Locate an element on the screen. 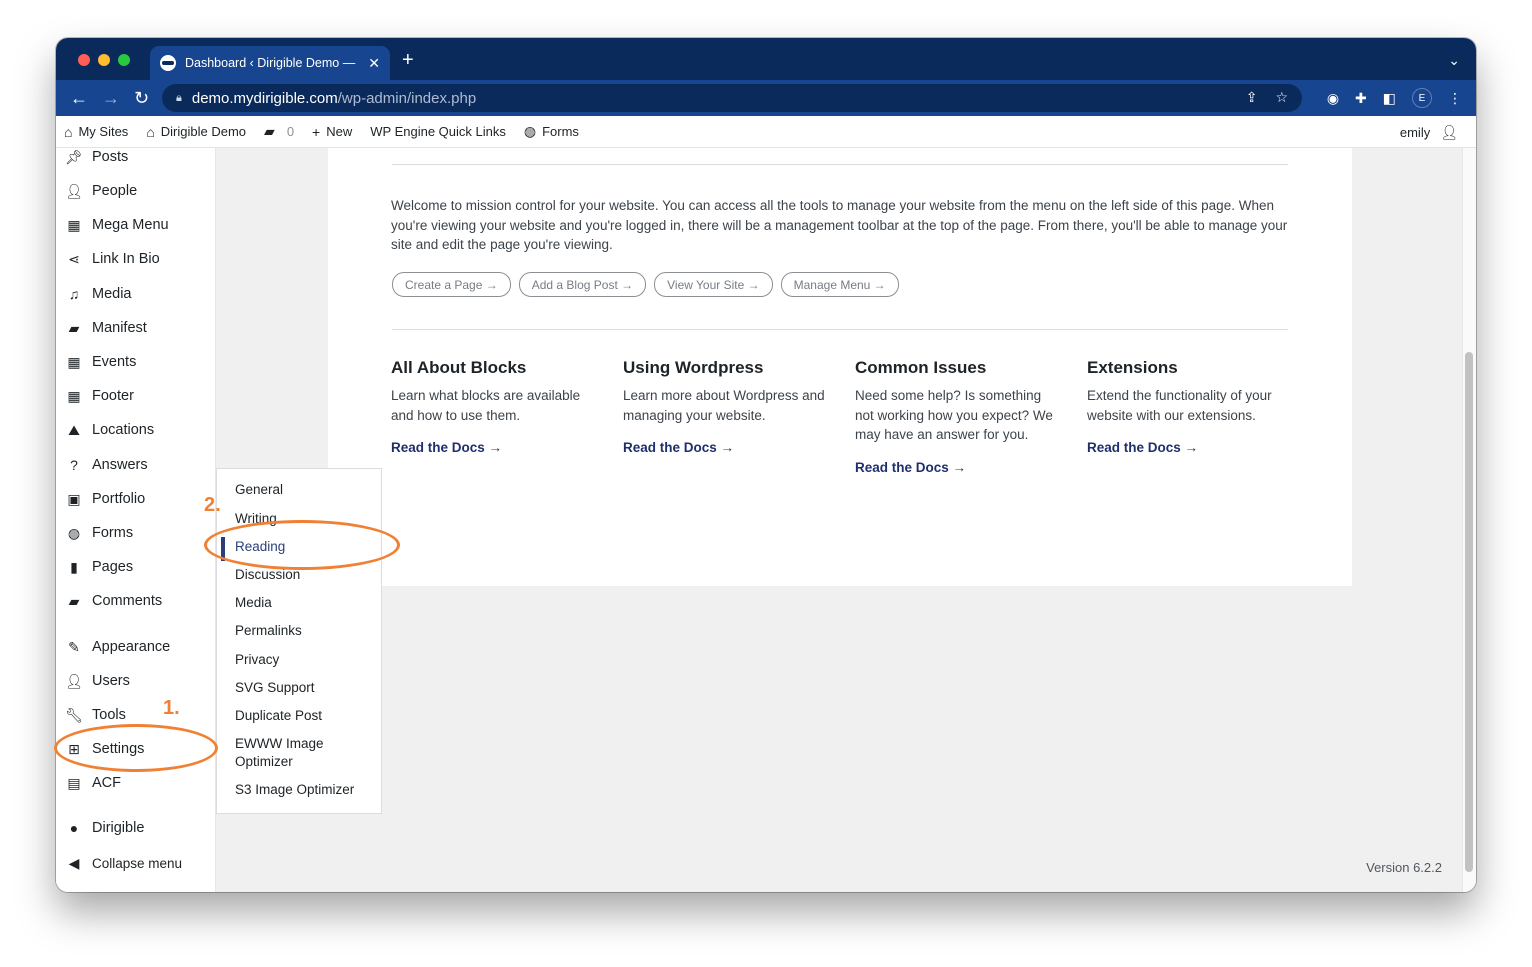 This screenshot has height=967, width=1532. sidebar-item-link-in-bio: ⋖ Link In Bio is located at coordinates (112, 259).